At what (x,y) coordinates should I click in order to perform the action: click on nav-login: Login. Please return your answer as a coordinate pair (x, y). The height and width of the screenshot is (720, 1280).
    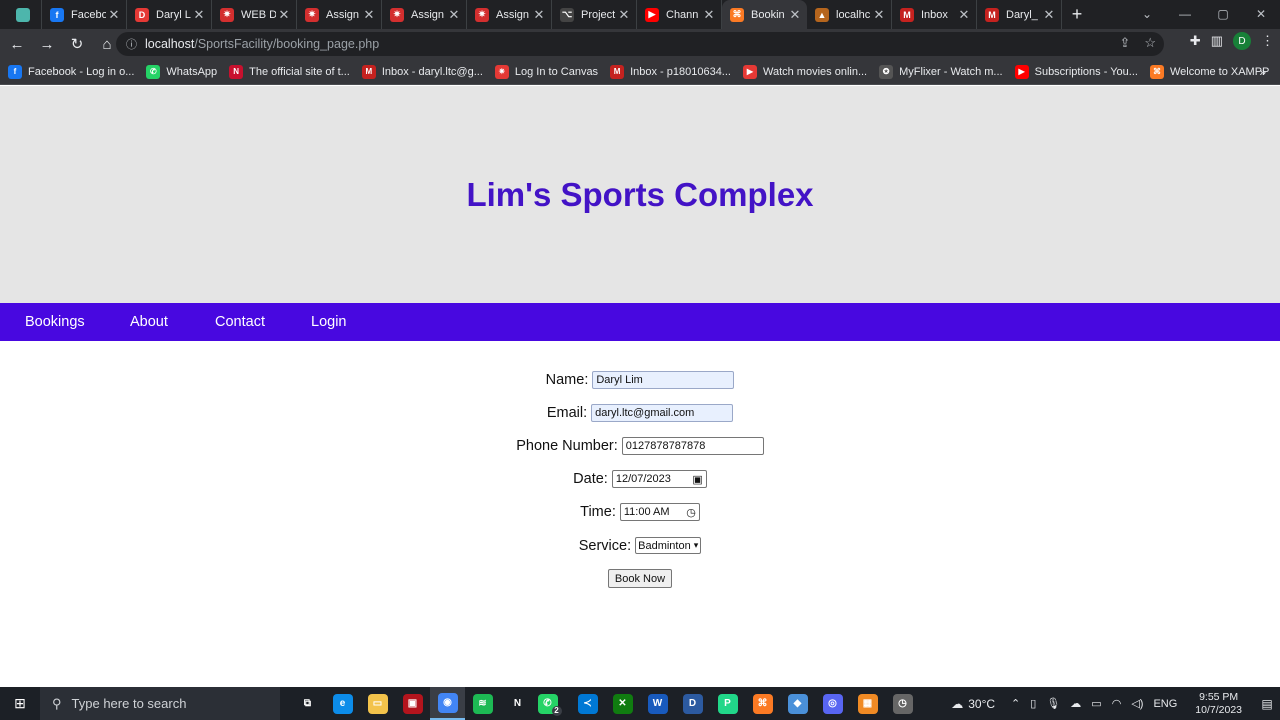
    Looking at the image, I should click on (328, 322).